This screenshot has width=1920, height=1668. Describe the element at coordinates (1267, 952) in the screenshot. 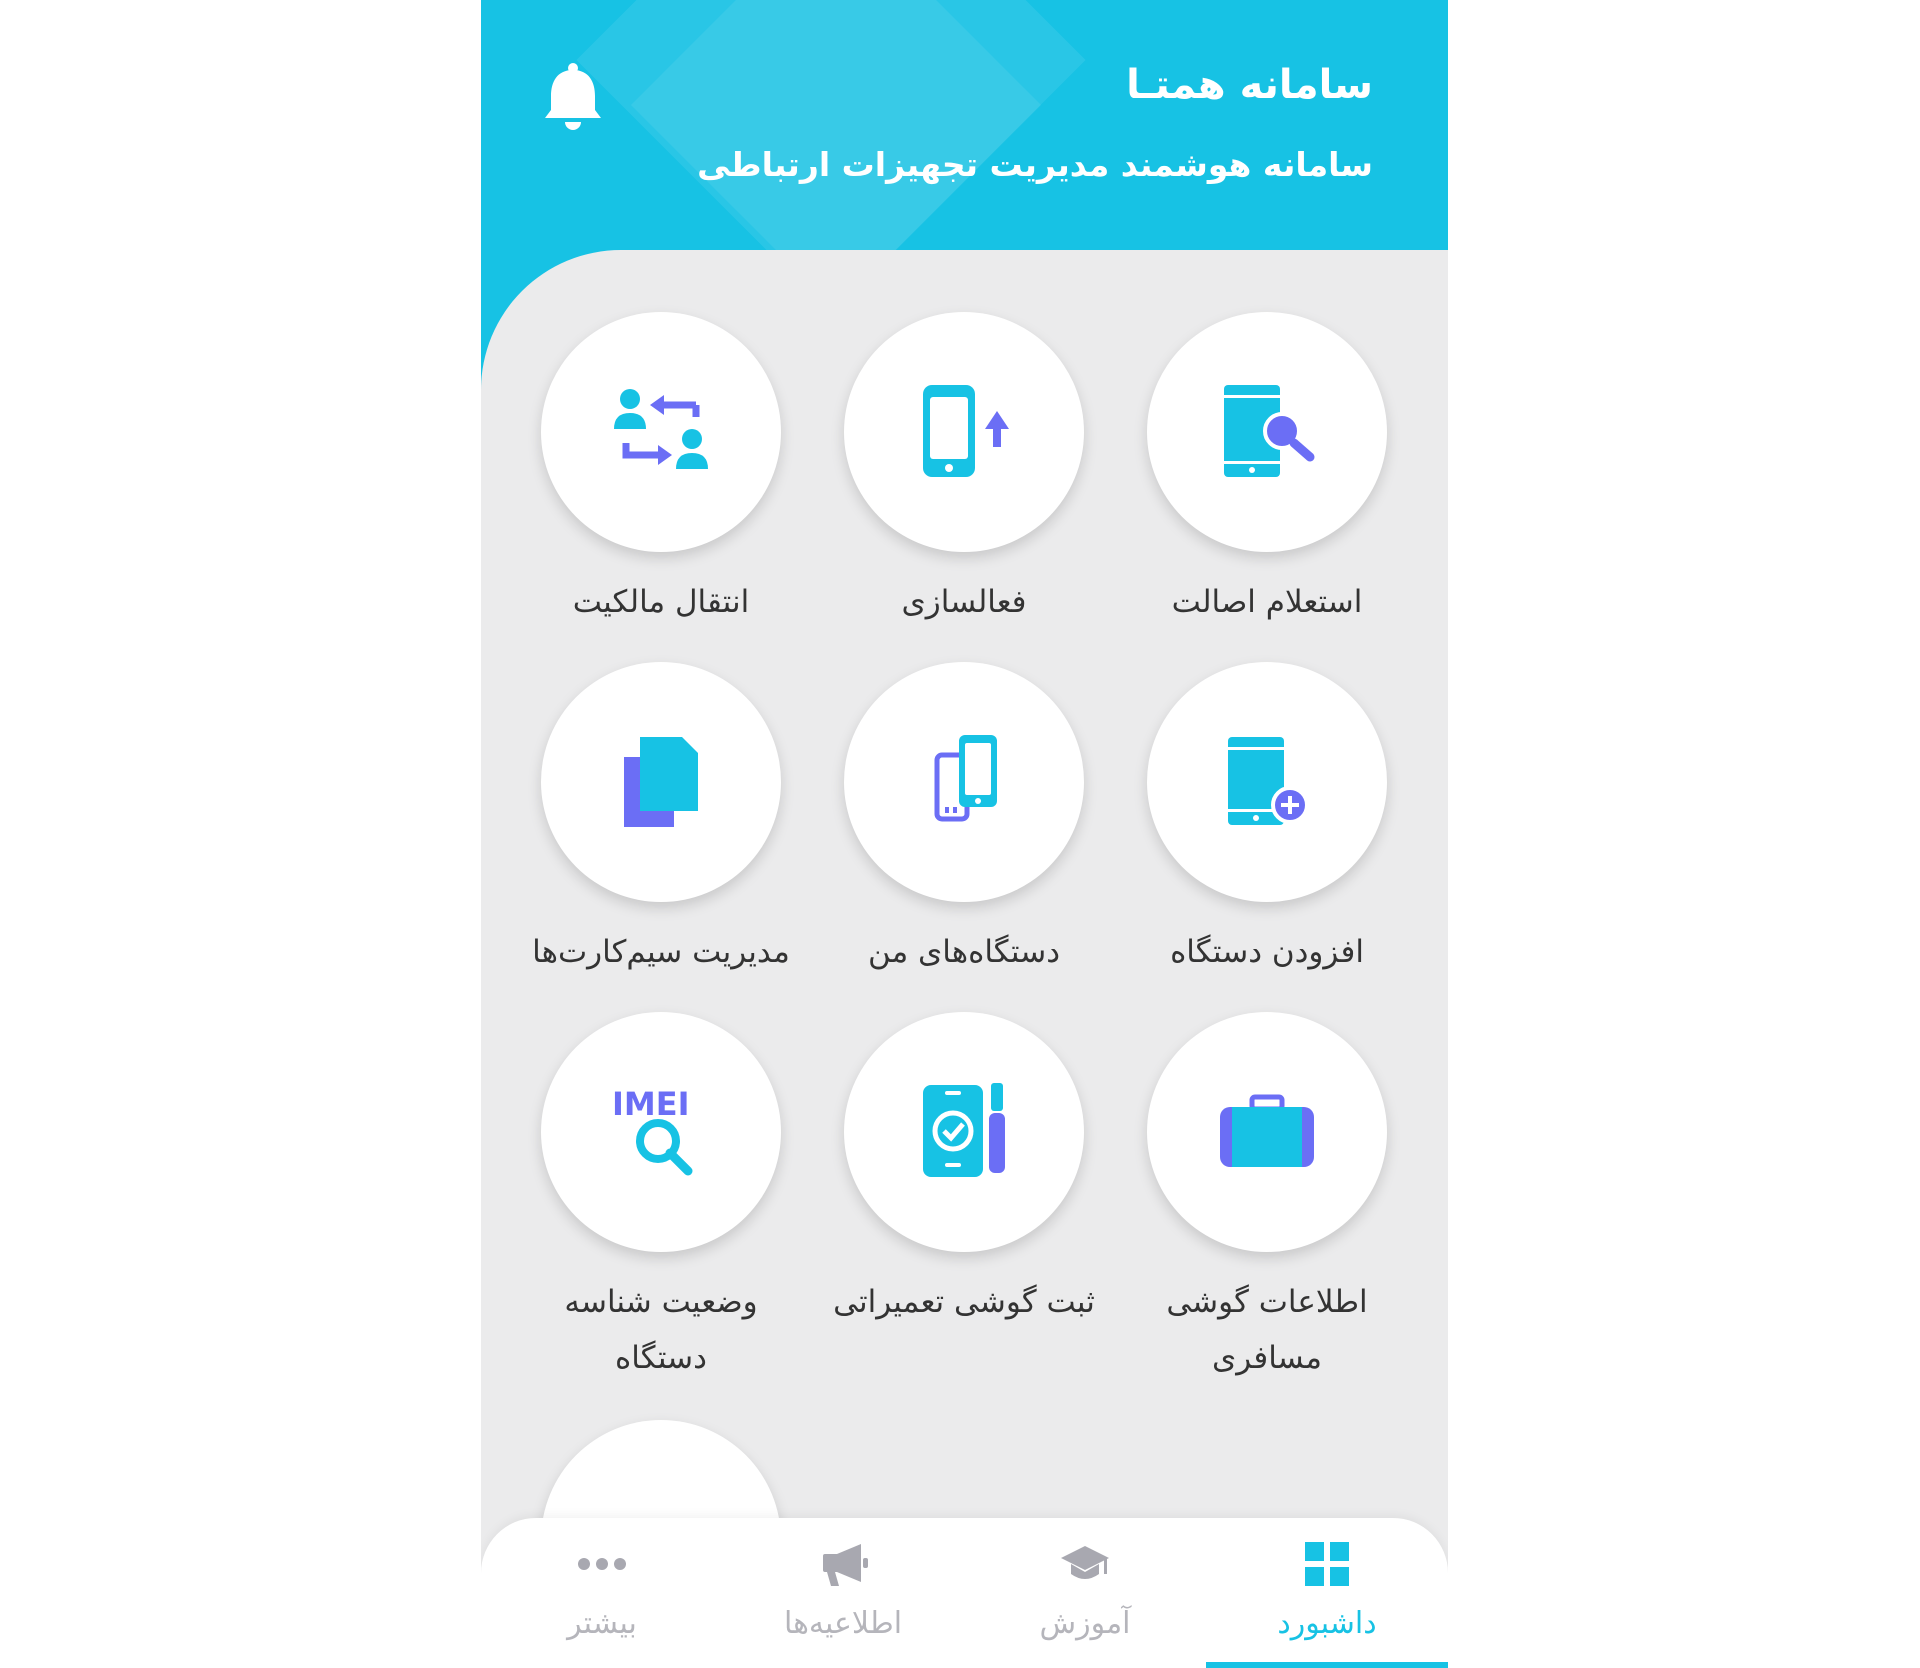

I see `tile-label: افزودن دستگاه` at that location.